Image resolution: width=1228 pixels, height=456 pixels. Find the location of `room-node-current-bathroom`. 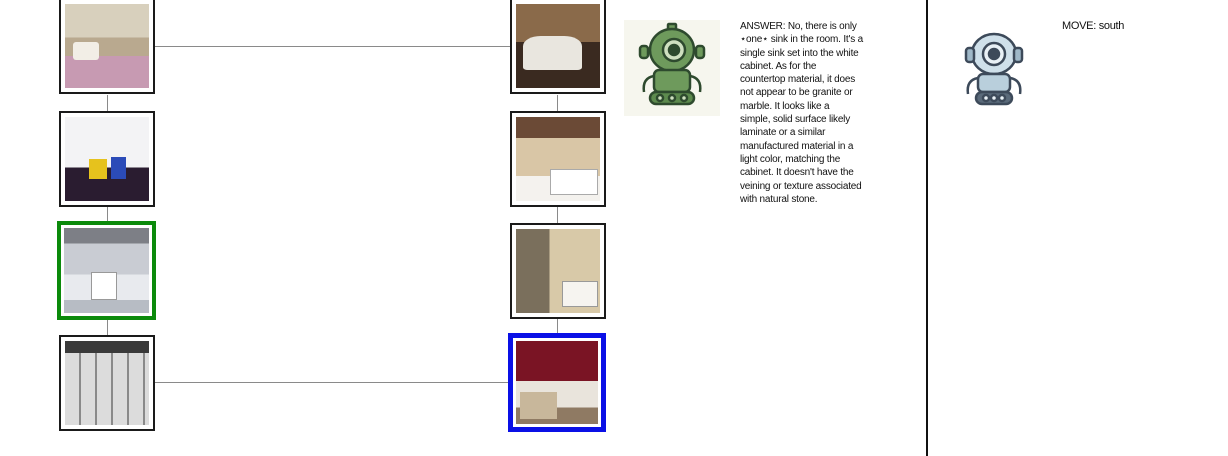

room-node-current-bathroom is located at coordinates (106, 270).